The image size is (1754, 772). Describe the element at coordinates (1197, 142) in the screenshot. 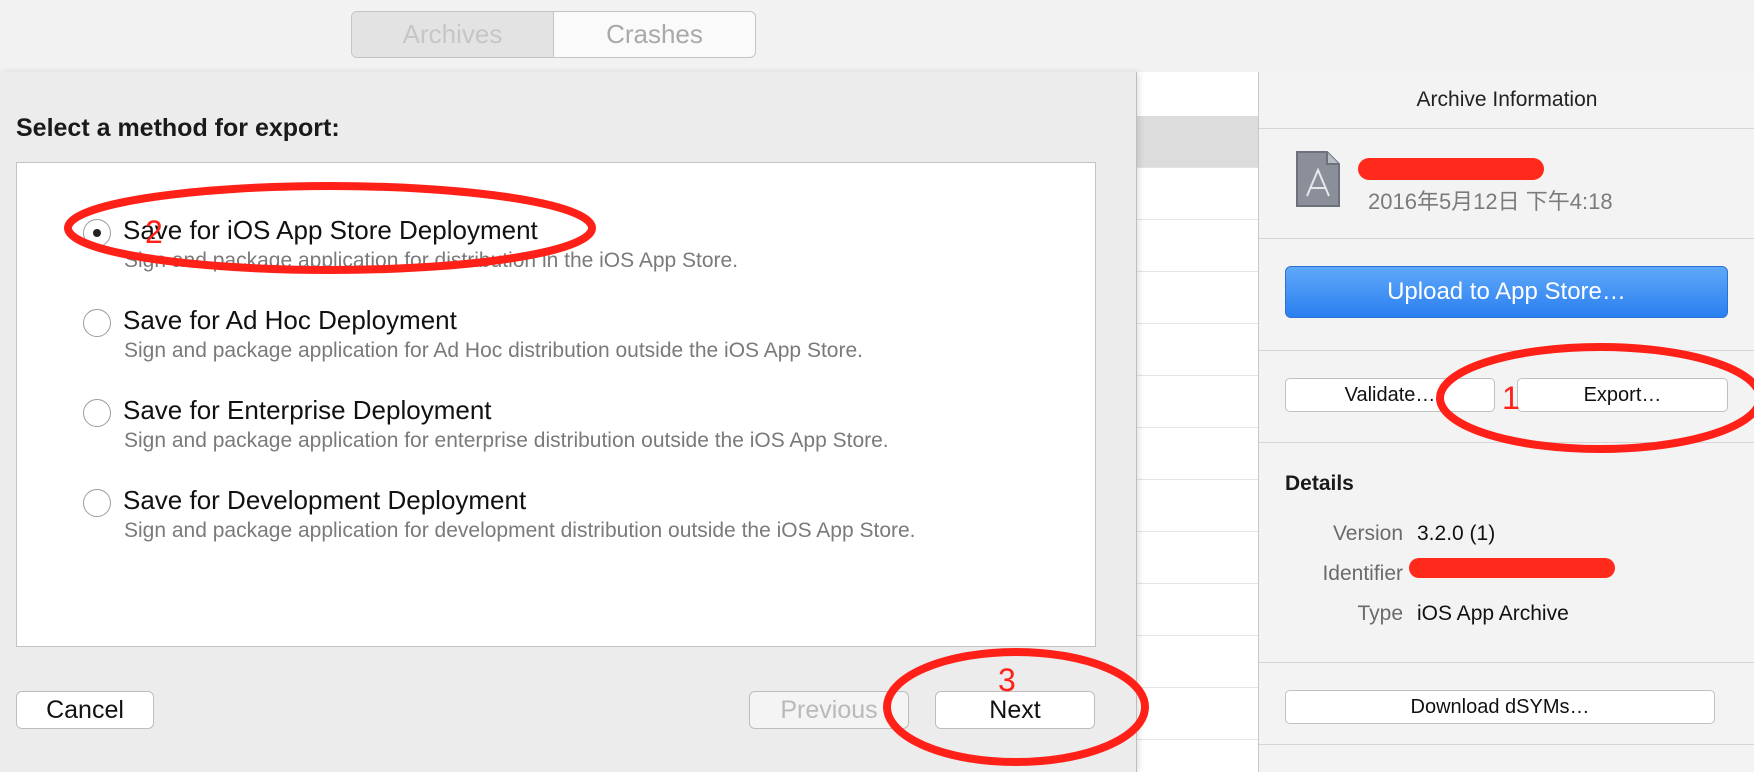

I see `list-item-selected` at that location.